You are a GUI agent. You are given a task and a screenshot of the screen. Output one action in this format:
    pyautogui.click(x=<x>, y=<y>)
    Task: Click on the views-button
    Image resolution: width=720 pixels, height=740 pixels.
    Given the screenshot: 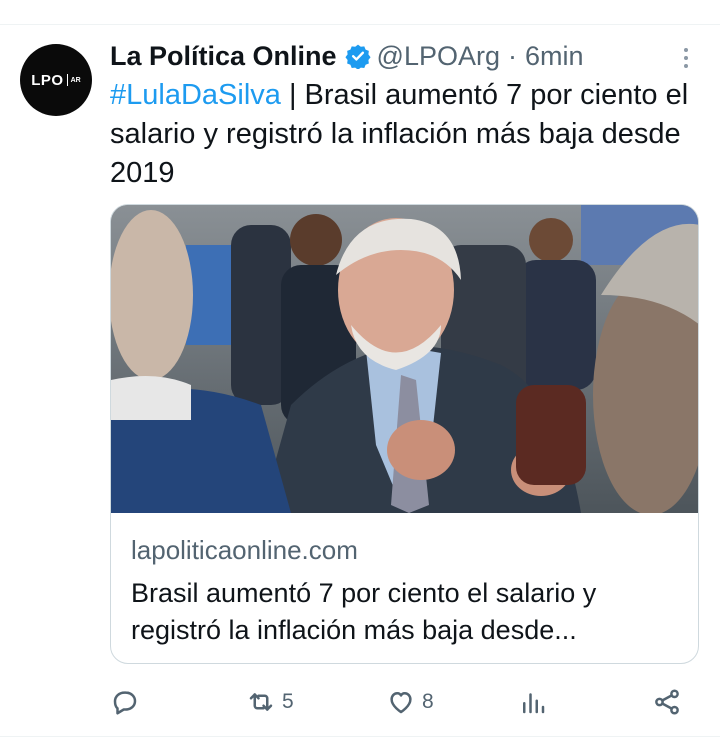 What is the action you would take?
    pyautogui.click(x=536, y=702)
    